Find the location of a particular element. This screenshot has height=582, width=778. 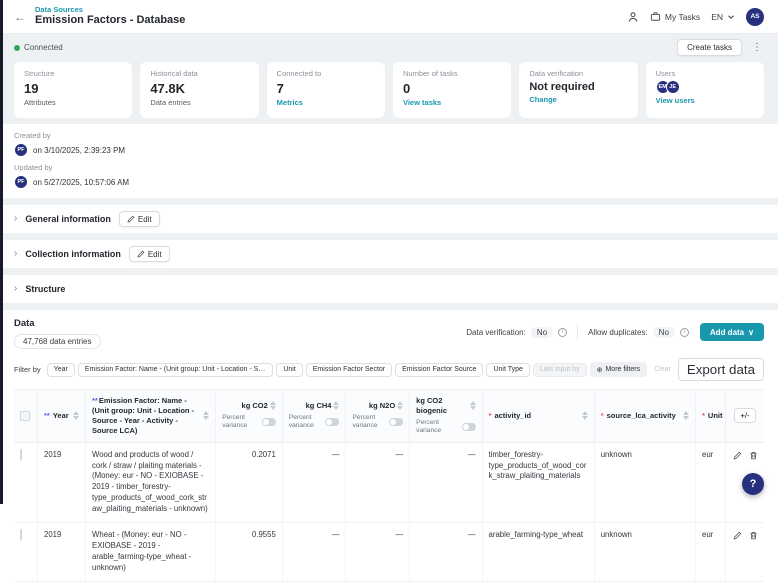

cell-kg-co2: 0.9555 is located at coordinates (249, 552).